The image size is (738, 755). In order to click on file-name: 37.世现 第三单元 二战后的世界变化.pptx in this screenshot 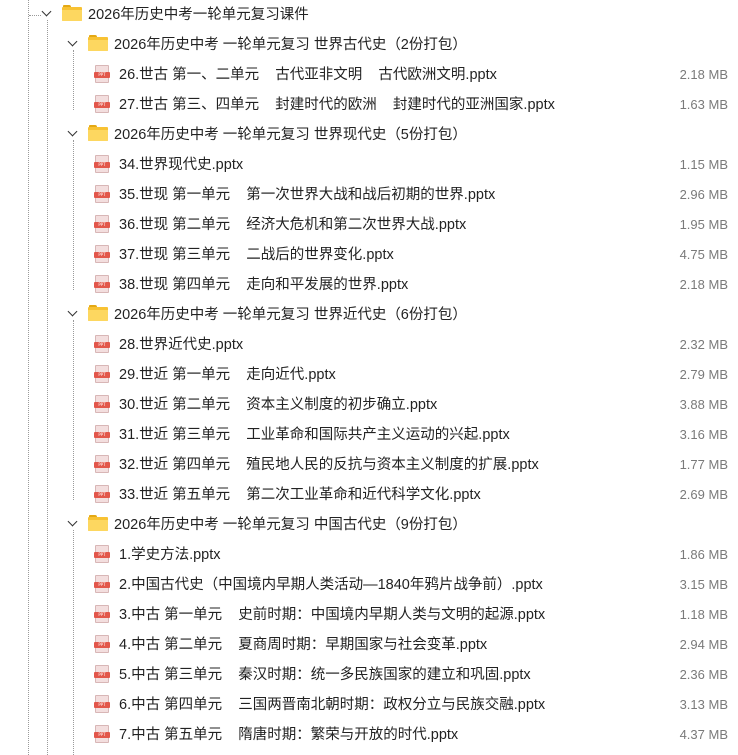, I will do `click(256, 255)`.